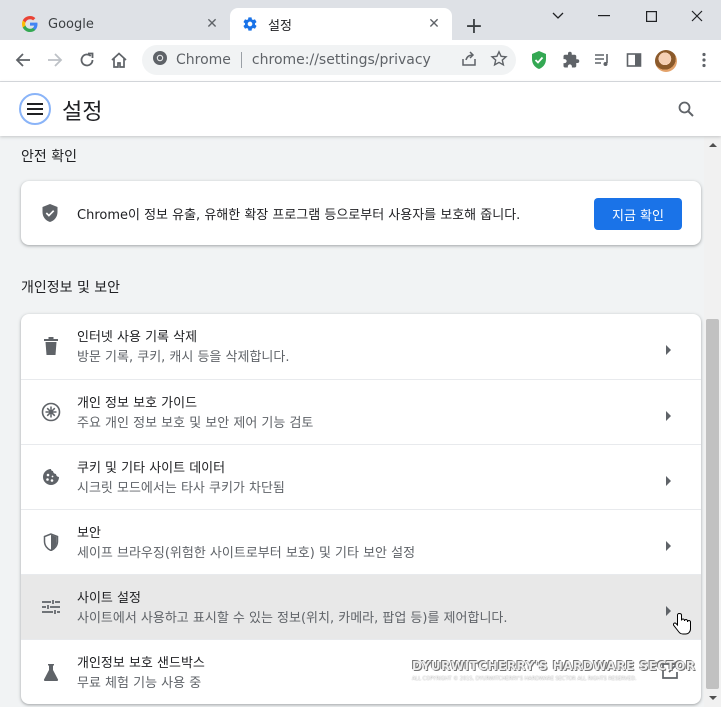 The image size is (721, 707). I want to click on chrome-icon, so click(160, 60).